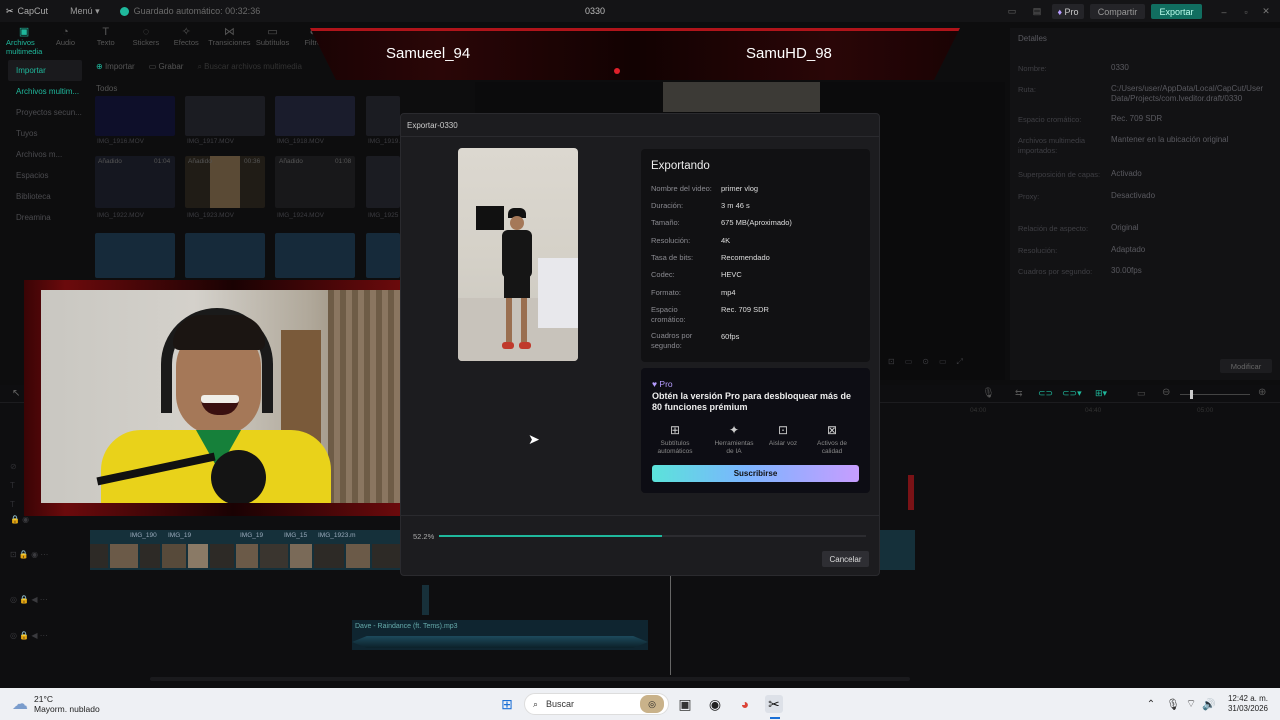 This screenshot has height=720, width=1280. Describe the element at coordinates (1101, 393) in the screenshot. I see `preview-axis-icon: ⊞▾` at that location.